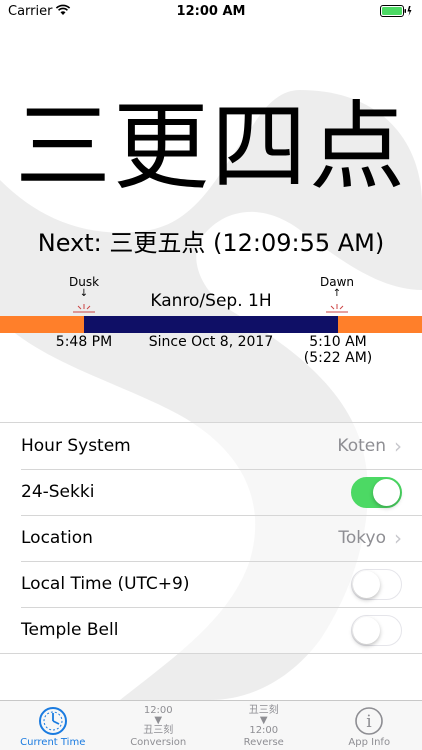 The width and height of the screenshot is (422, 750). What do you see at coordinates (338, 358) in the screenshot?
I see `dawn-time-alt: (5:22 AM)` at bounding box center [338, 358].